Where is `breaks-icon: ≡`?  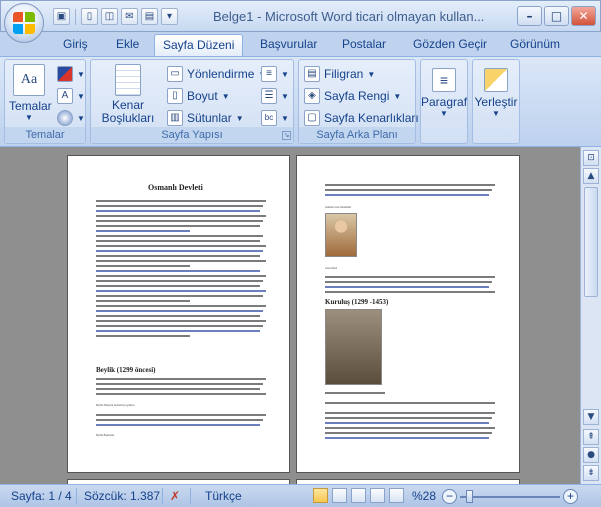 breaks-icon: ≡ is located at coordinates (269, 74).